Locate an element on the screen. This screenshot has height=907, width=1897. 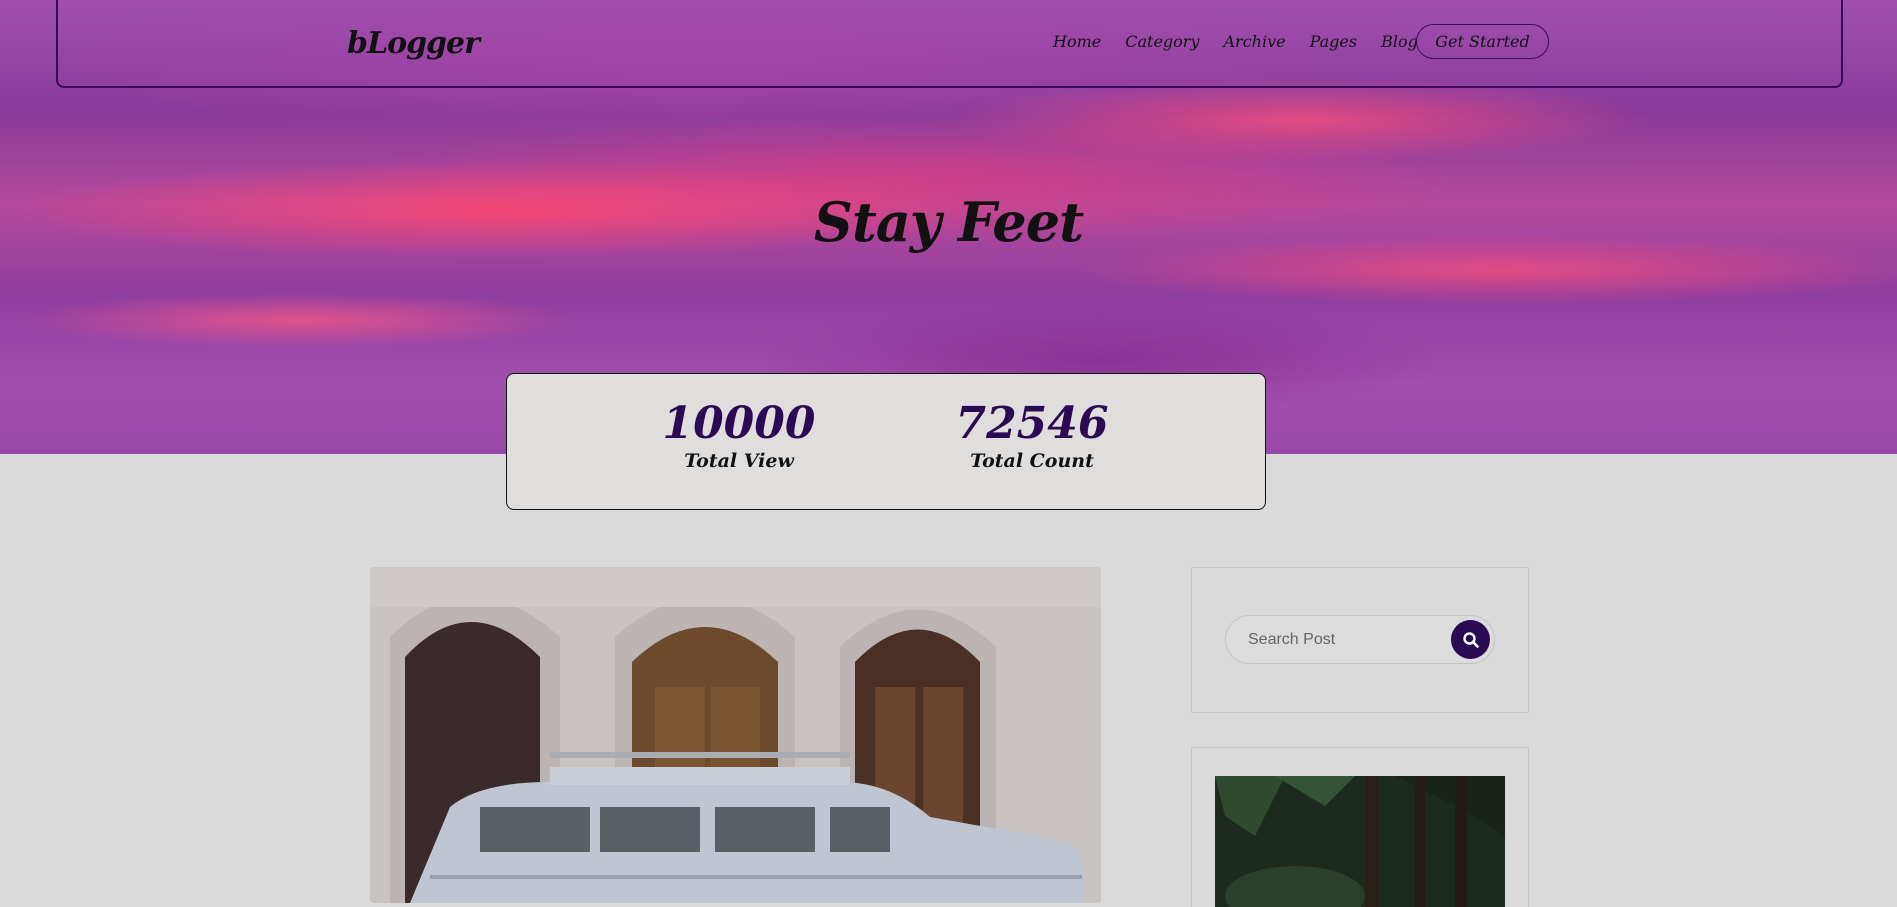
nav-archive: Archive is located at coordinates (1254, 41).